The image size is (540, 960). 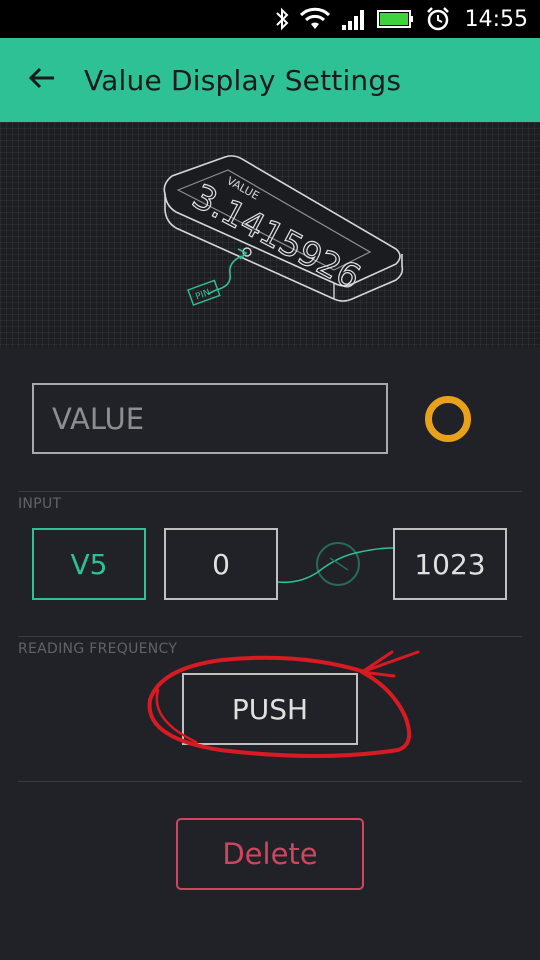 What do you see at coordinates (338, 564) in the screenshot?
I see `mapping-icon` at bounding box center [338, 564].